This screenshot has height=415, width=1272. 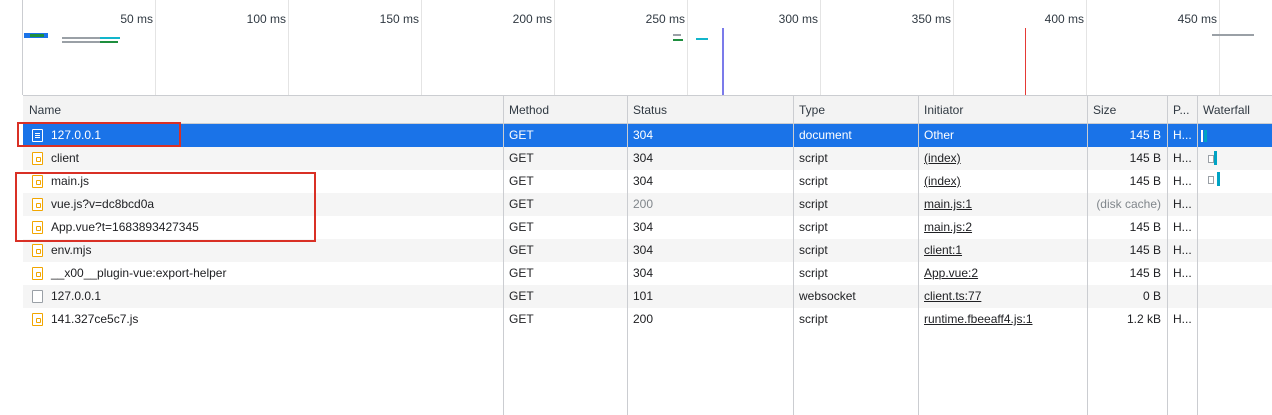 What do you see at coordinates (855, 110) in the screenshot?
I see `column-header-type: Type` at bounding box center [855, 110].